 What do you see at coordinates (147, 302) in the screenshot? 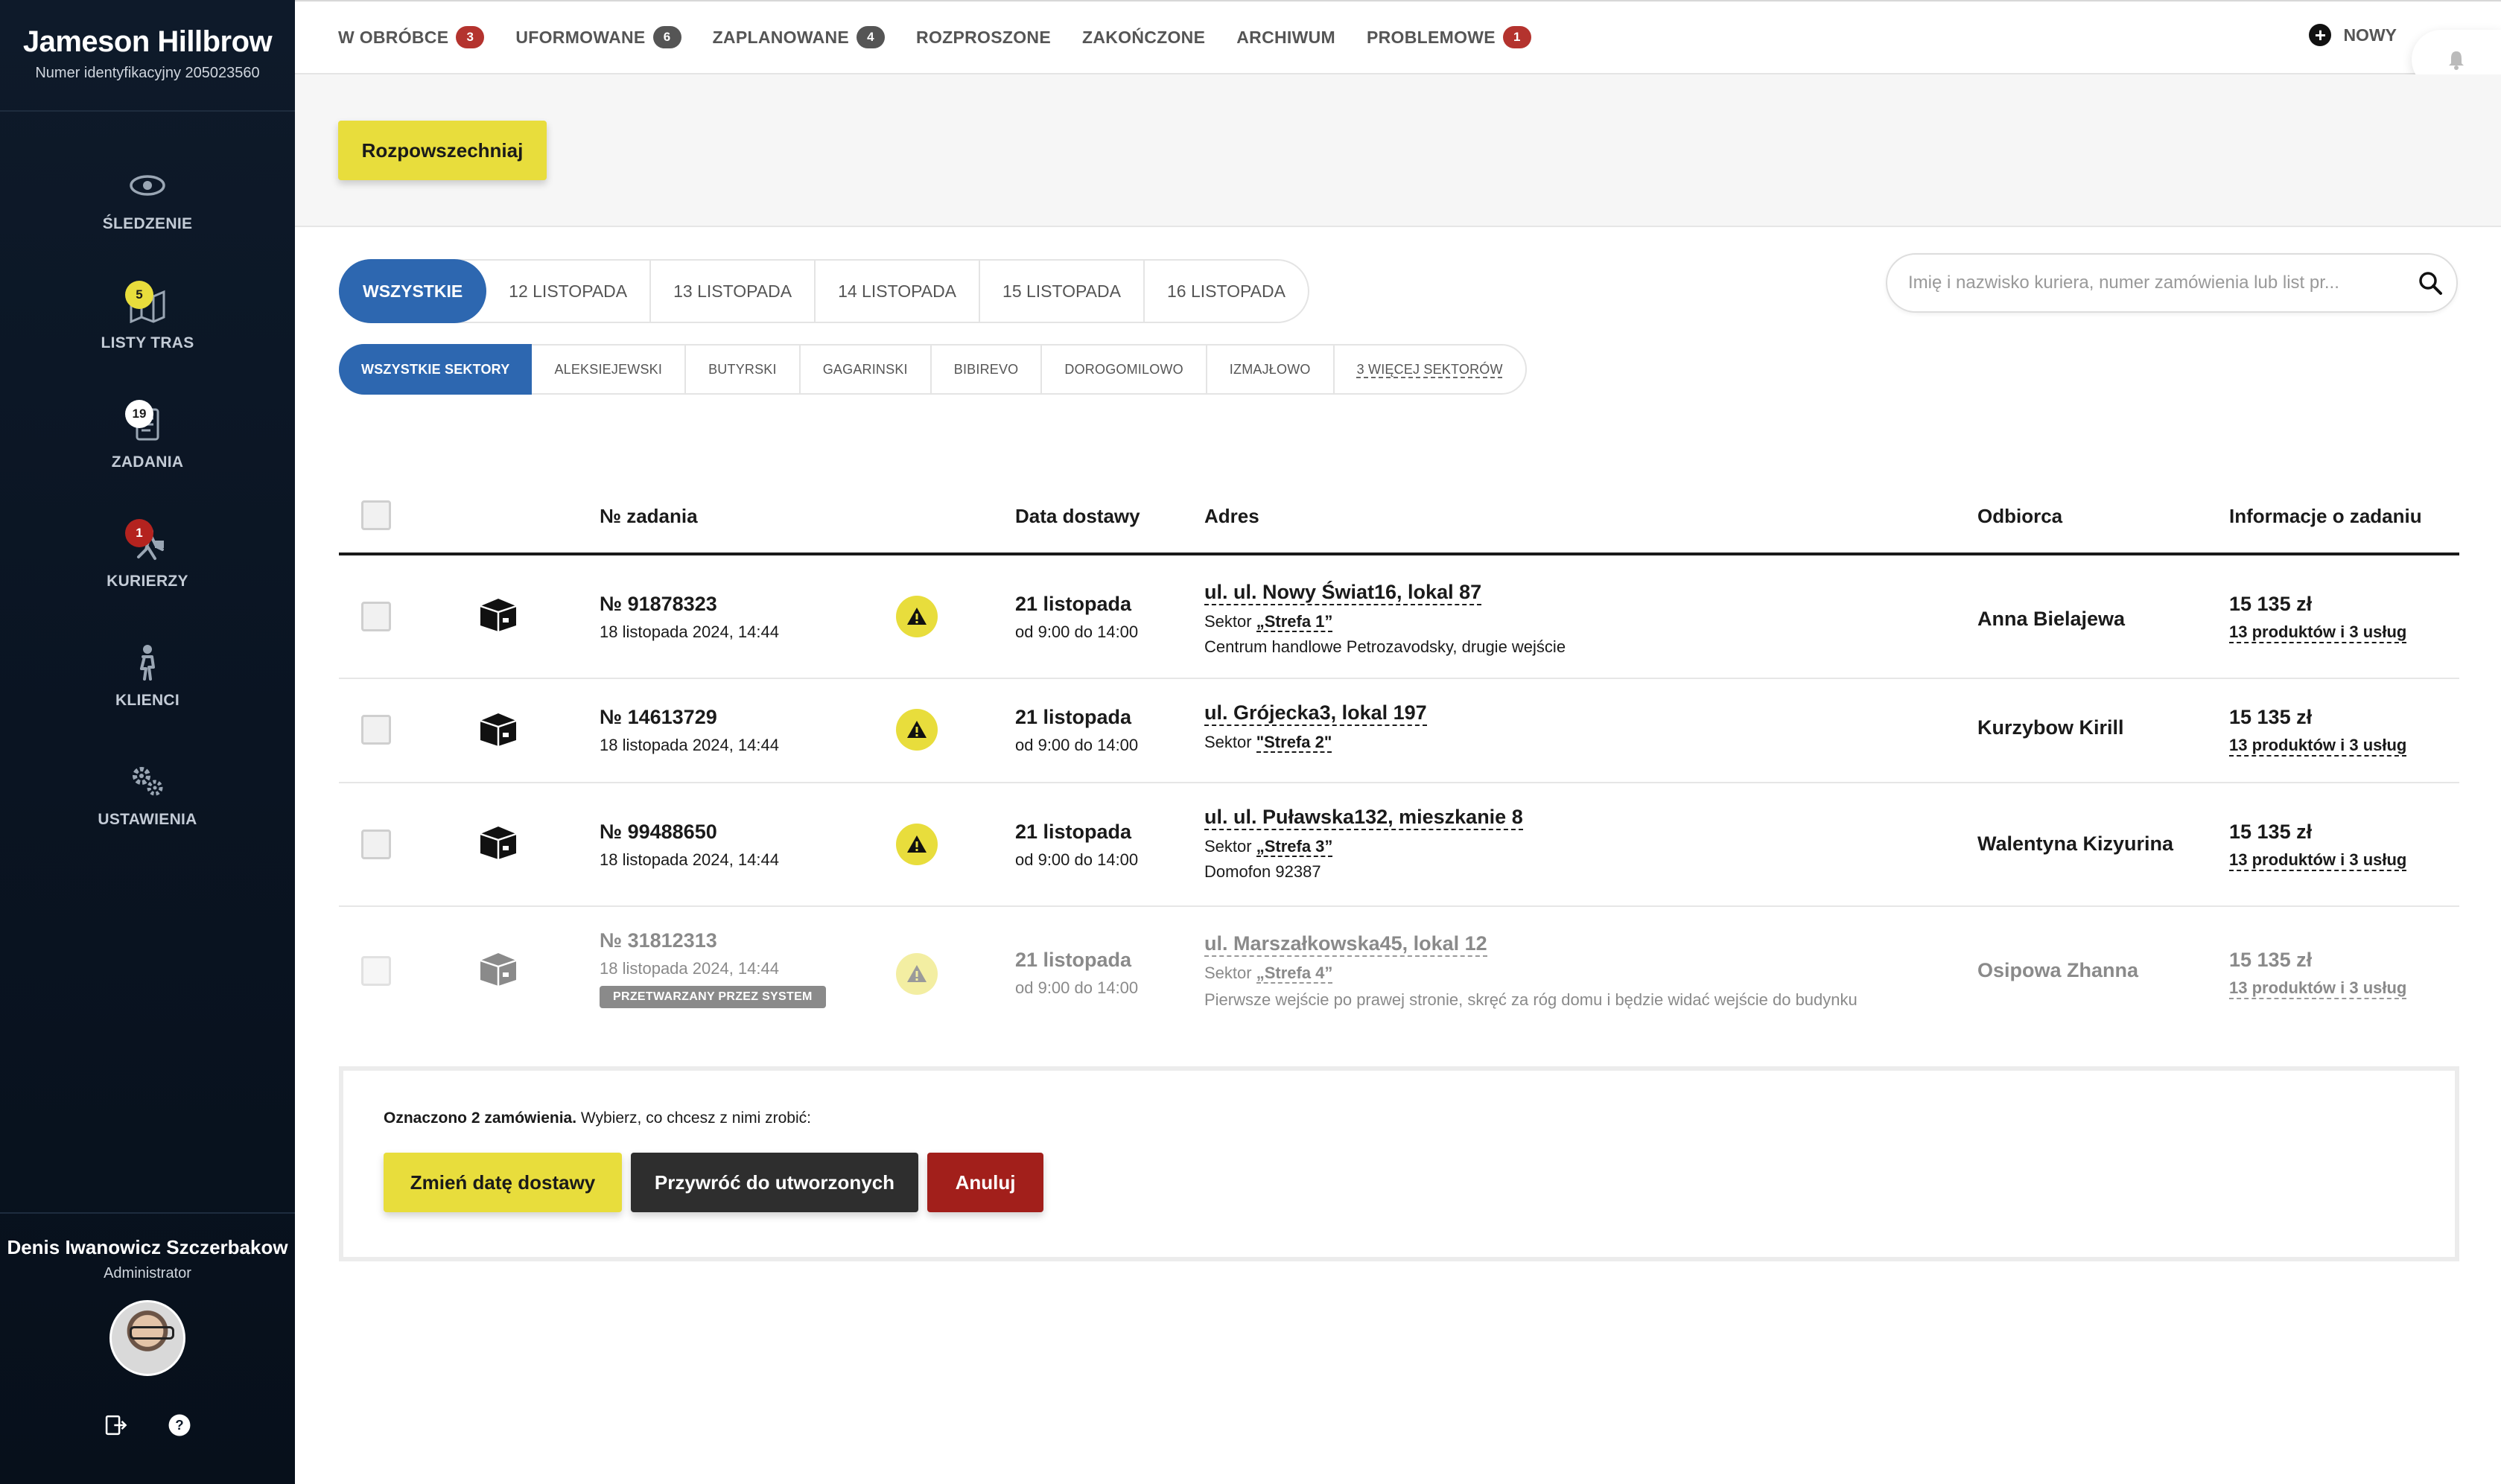
I see `route-map-icon: 5` at bounding box center [147, 302].